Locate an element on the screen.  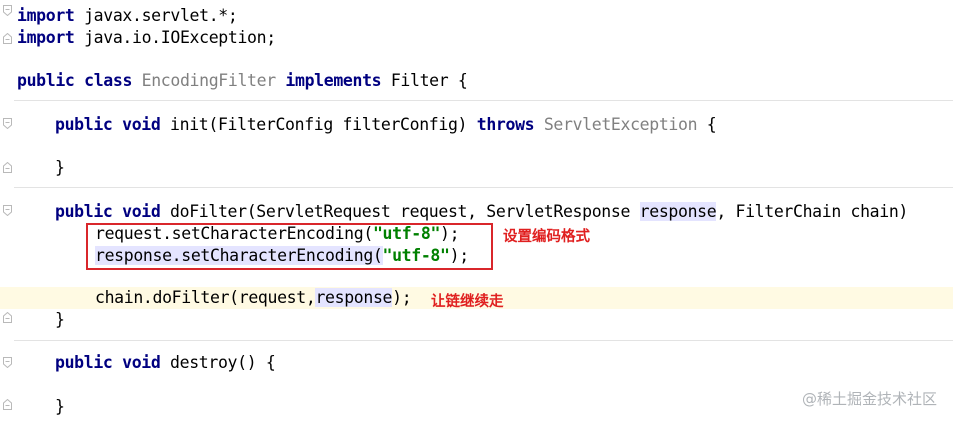
code-text: import javax.servlet.*; is located at coordinates (127, 16).